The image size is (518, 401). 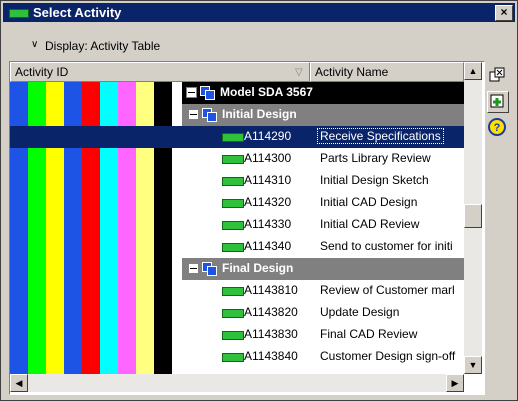 I want to click on activity-id: A114340, so click(x=268, y=246).